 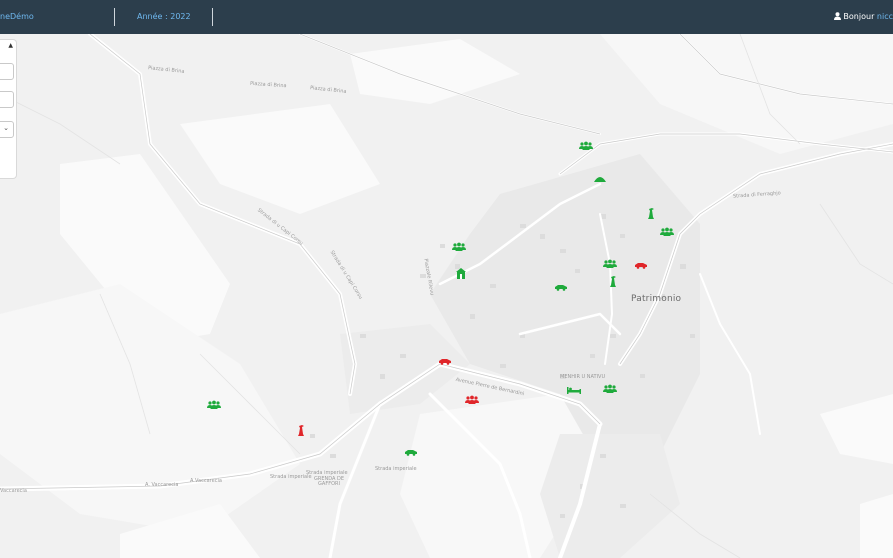 I want to click on top-navigation-bar: neDémo Année : 2022 Bonjour nicc, so click(x=446, y=17).